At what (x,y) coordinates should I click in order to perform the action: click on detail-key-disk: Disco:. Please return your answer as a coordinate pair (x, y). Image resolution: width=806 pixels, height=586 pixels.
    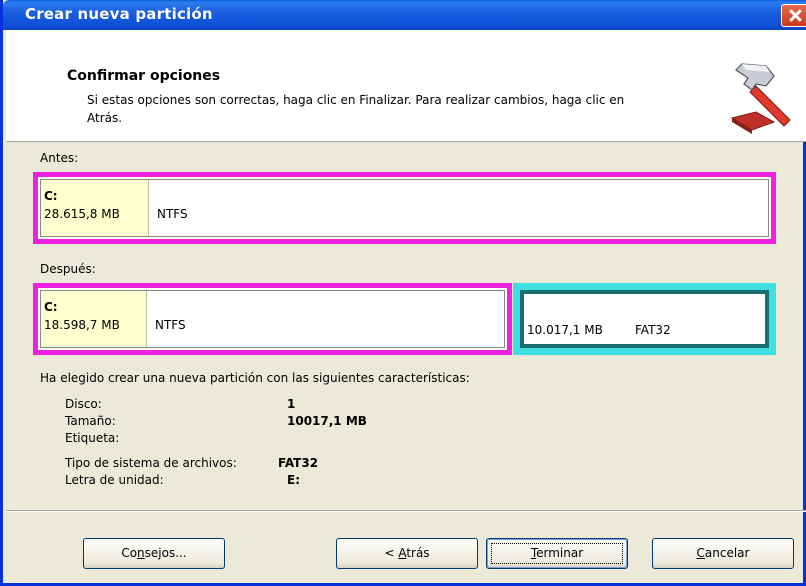
    Looking at the image, I should click on (83, 404).